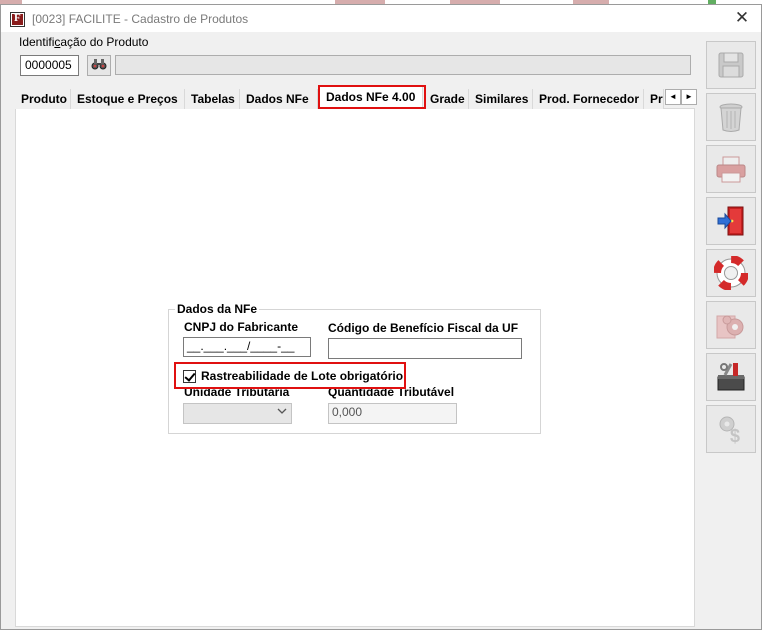  I want to click on cnpj-field: __.___.___/____-__, so click(247, 347).